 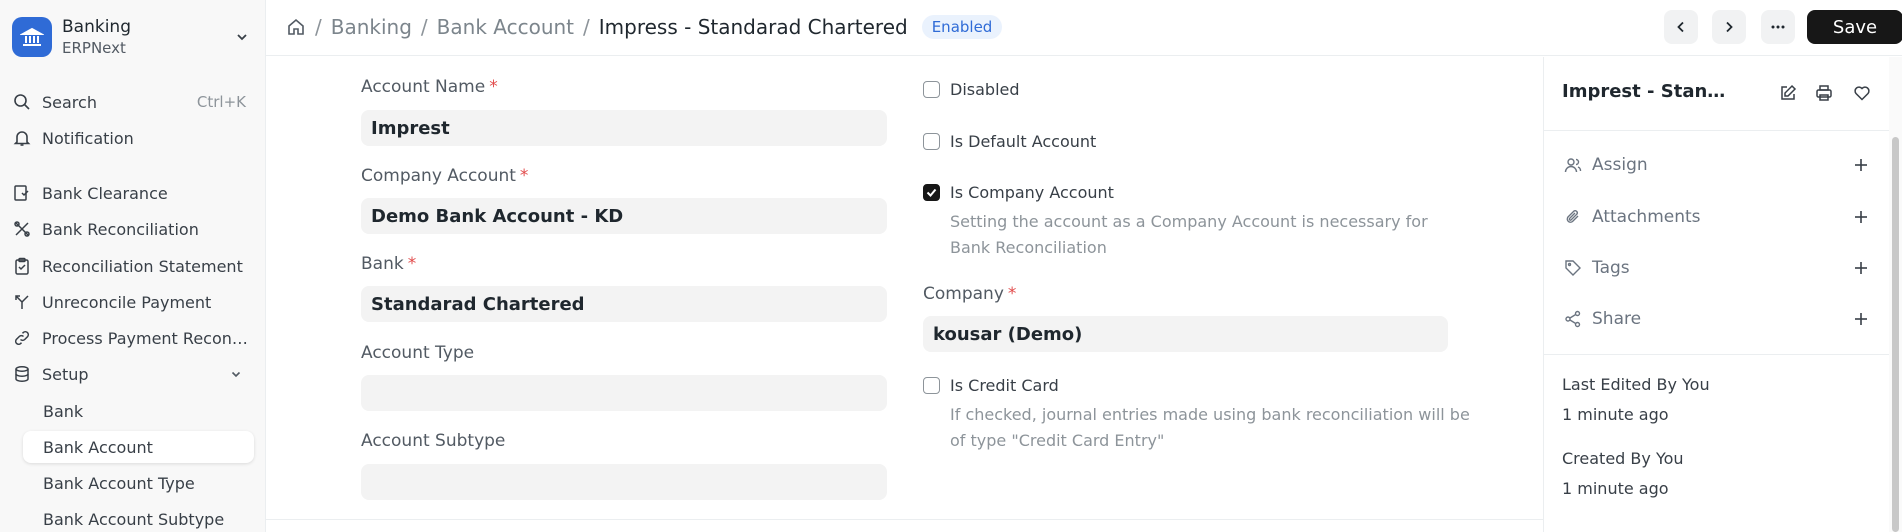 What do you see at coordinates (624, 393) in the screenshot?
I see `account-type-field` at bounding box center [624, 393].